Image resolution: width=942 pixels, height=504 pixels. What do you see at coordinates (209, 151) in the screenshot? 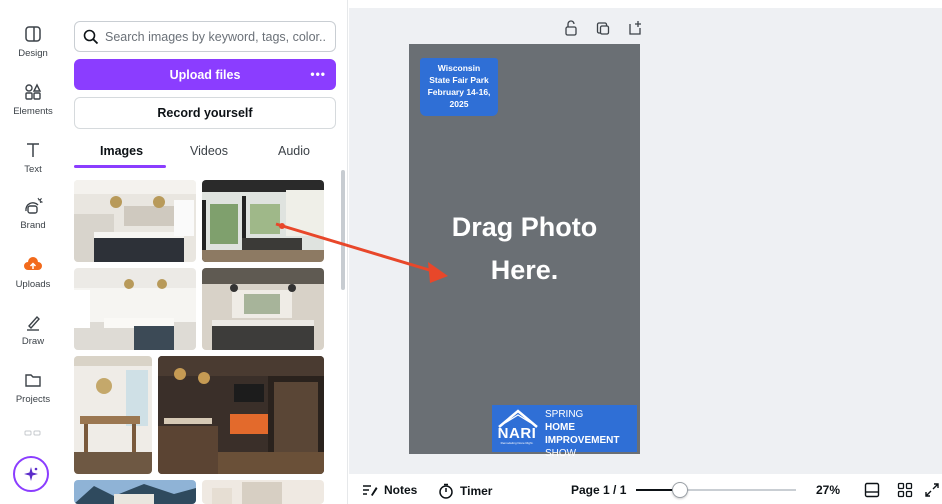
I see `tab-videos: Videos` at bounding box center [209, 151].